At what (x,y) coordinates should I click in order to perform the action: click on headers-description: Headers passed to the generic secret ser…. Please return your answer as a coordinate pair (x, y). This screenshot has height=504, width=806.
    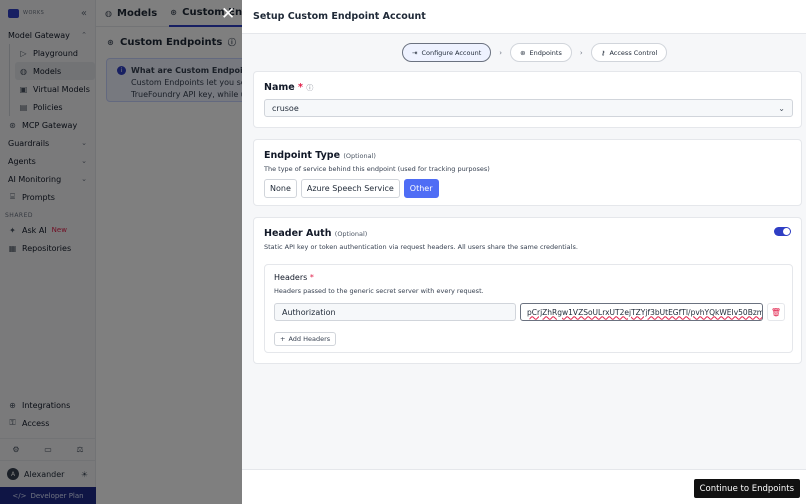
    Looking at the image, I should click on (379, 291).